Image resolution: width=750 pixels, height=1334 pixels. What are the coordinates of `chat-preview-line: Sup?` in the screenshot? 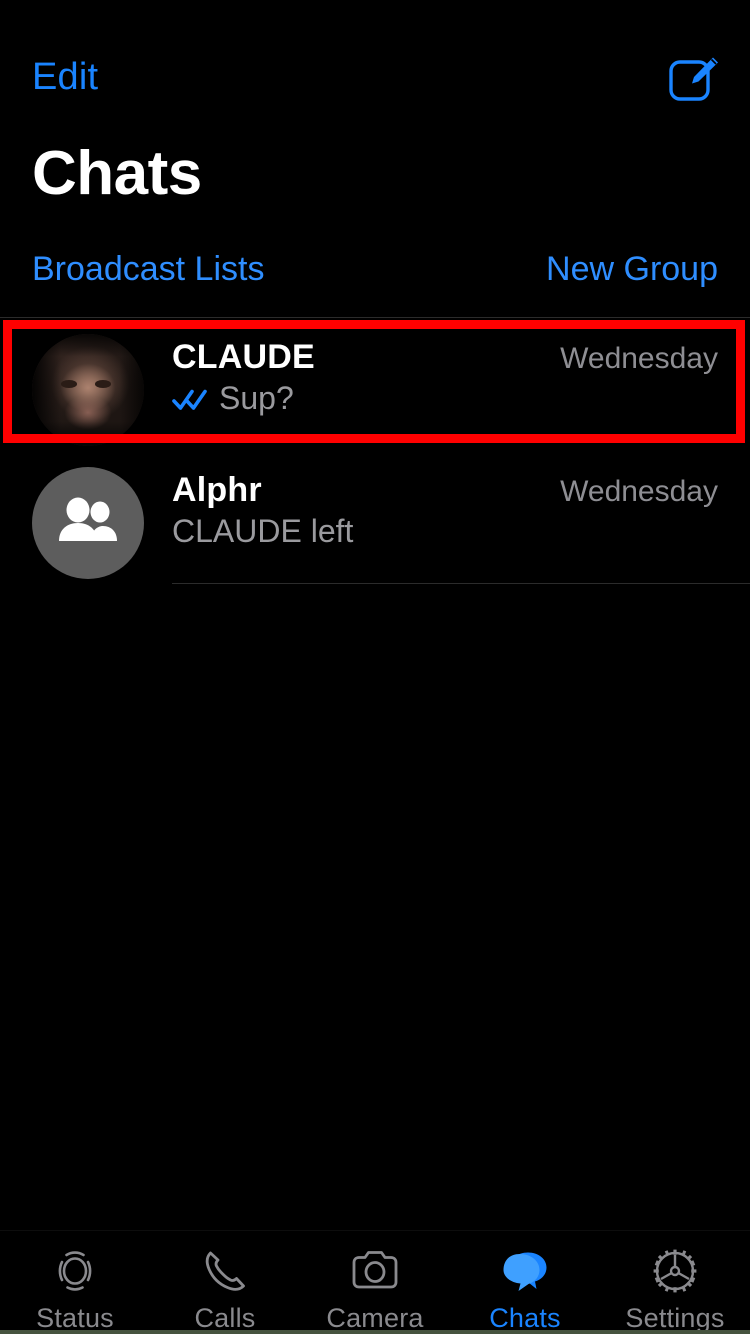 It's located at (233, 398).